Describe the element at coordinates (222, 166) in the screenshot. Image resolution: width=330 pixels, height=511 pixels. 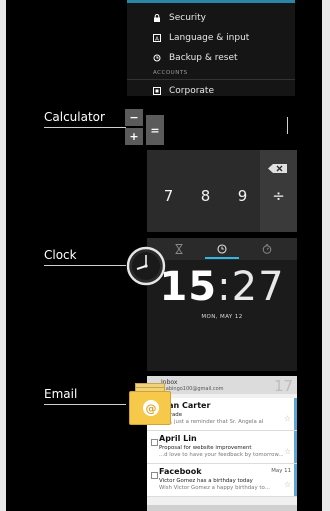
I see `calculator-thumbnail: 7 8 9 ÷` at that location.